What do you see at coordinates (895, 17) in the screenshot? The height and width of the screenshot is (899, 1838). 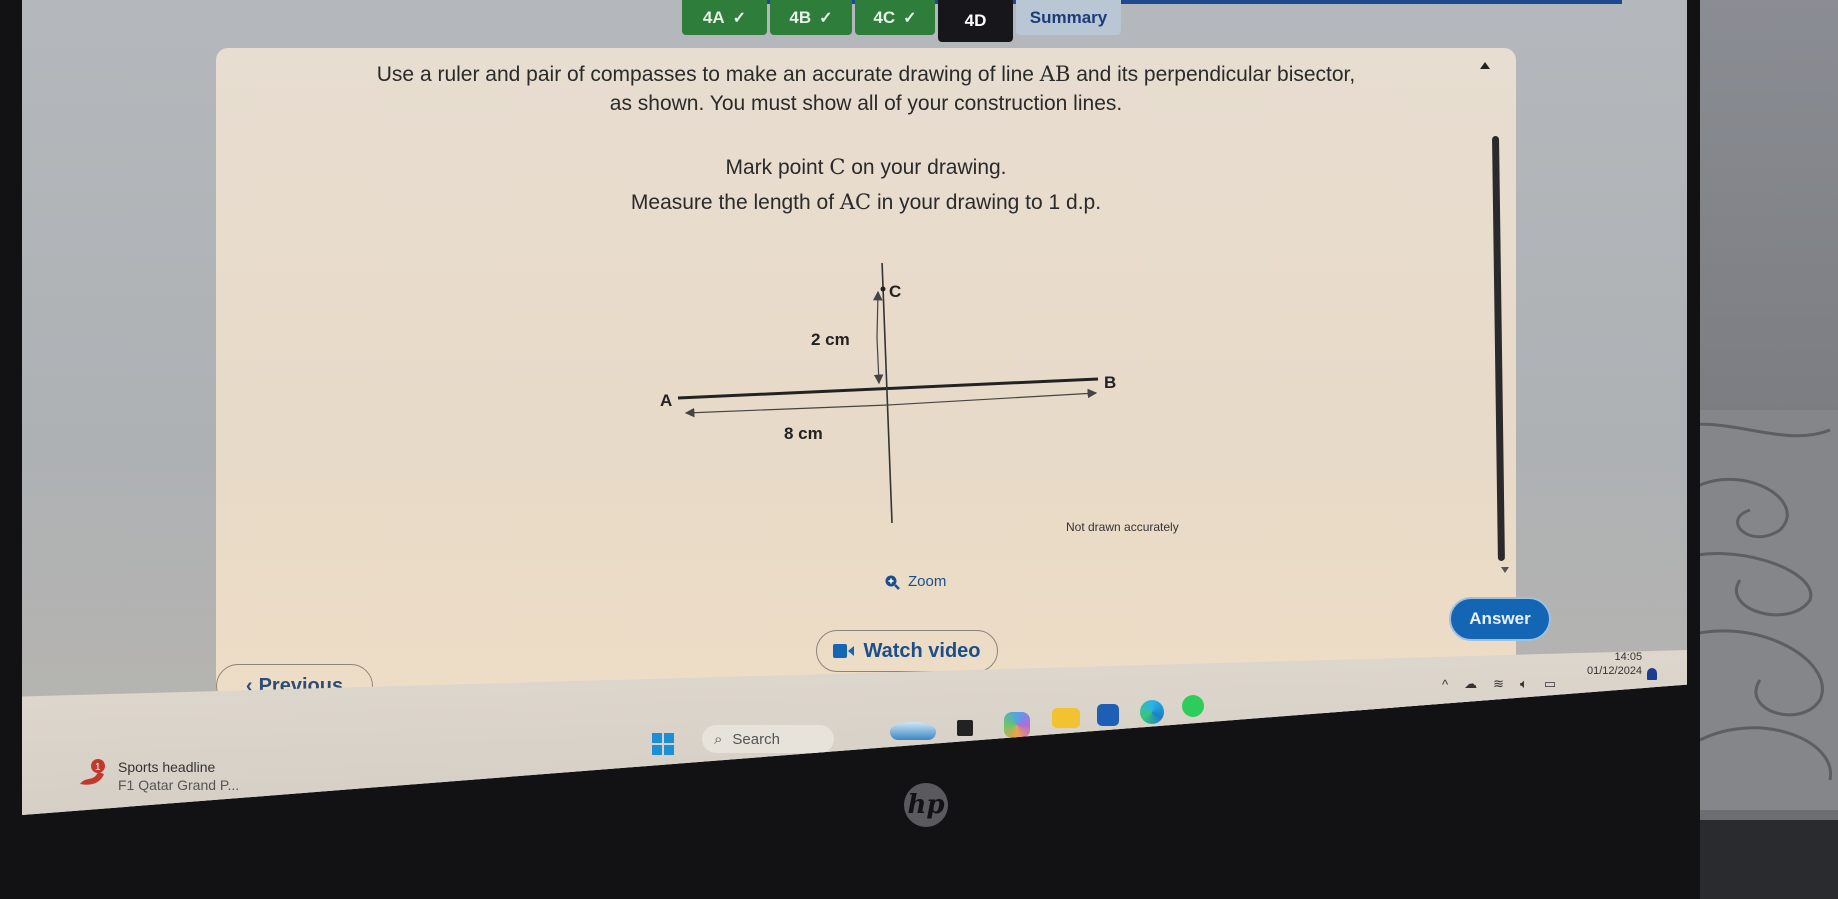 I see `tab-4c: 4C ✓` at bounding box center [895, 17].